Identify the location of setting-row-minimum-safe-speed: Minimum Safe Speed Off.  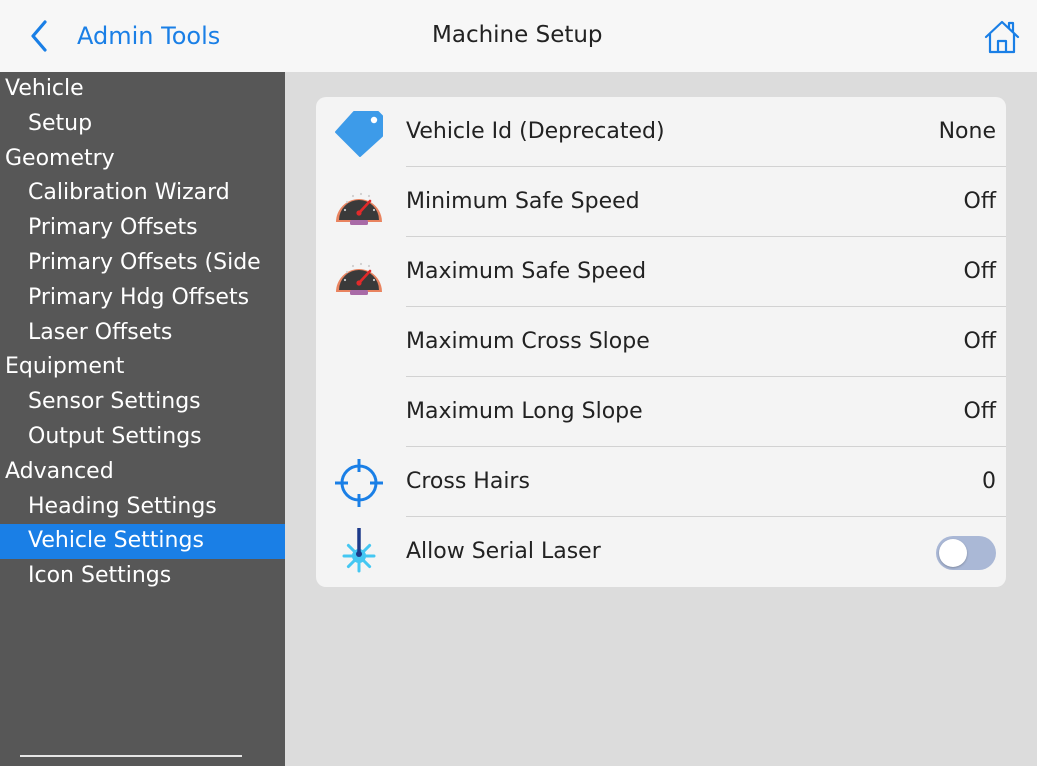
(661, 202).